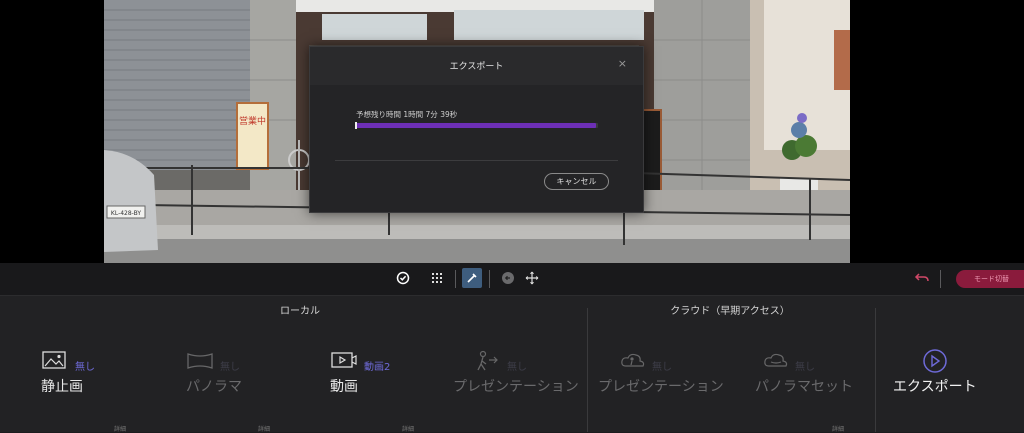  I want to click on video-label: 動画, so click(344, 387).